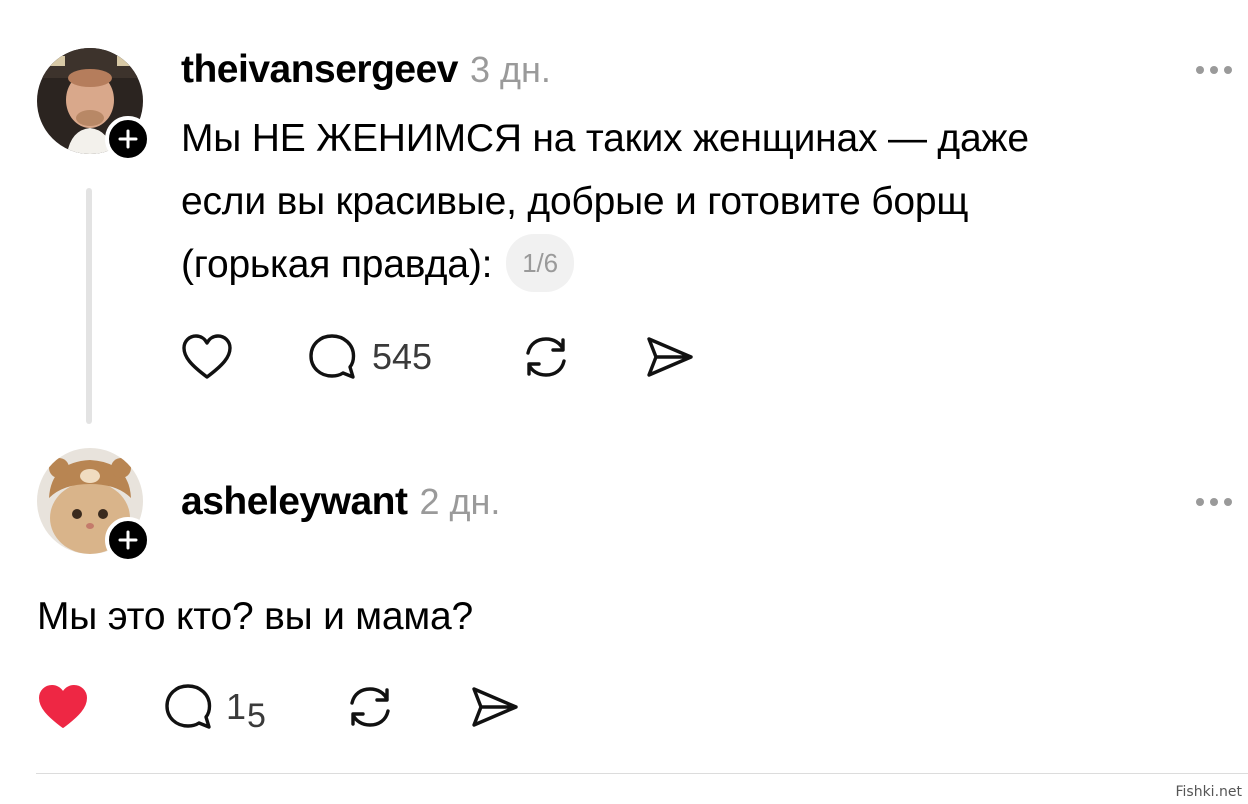  I want to click on reply-count: 545, so click(402, 356).